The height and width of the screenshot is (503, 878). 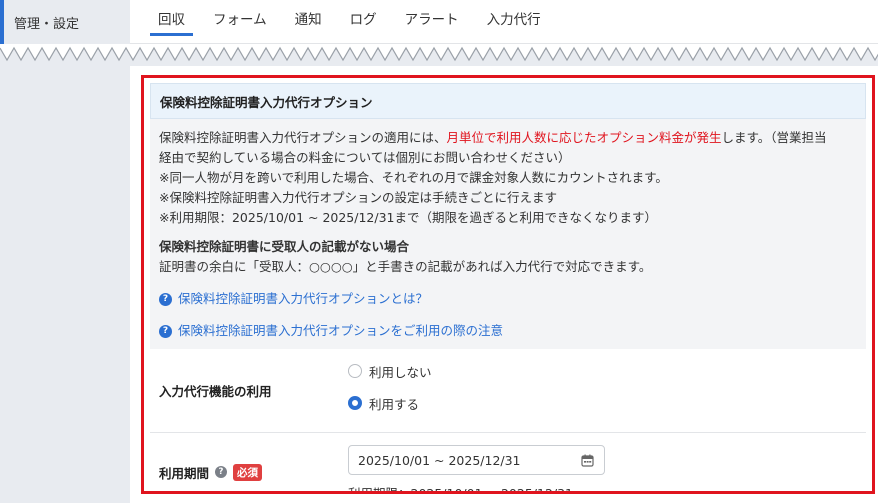 I want to click on period-limit-note: 利用期限：2025/10/01 ~ 2025/12/31, so click(x=461, y=490).